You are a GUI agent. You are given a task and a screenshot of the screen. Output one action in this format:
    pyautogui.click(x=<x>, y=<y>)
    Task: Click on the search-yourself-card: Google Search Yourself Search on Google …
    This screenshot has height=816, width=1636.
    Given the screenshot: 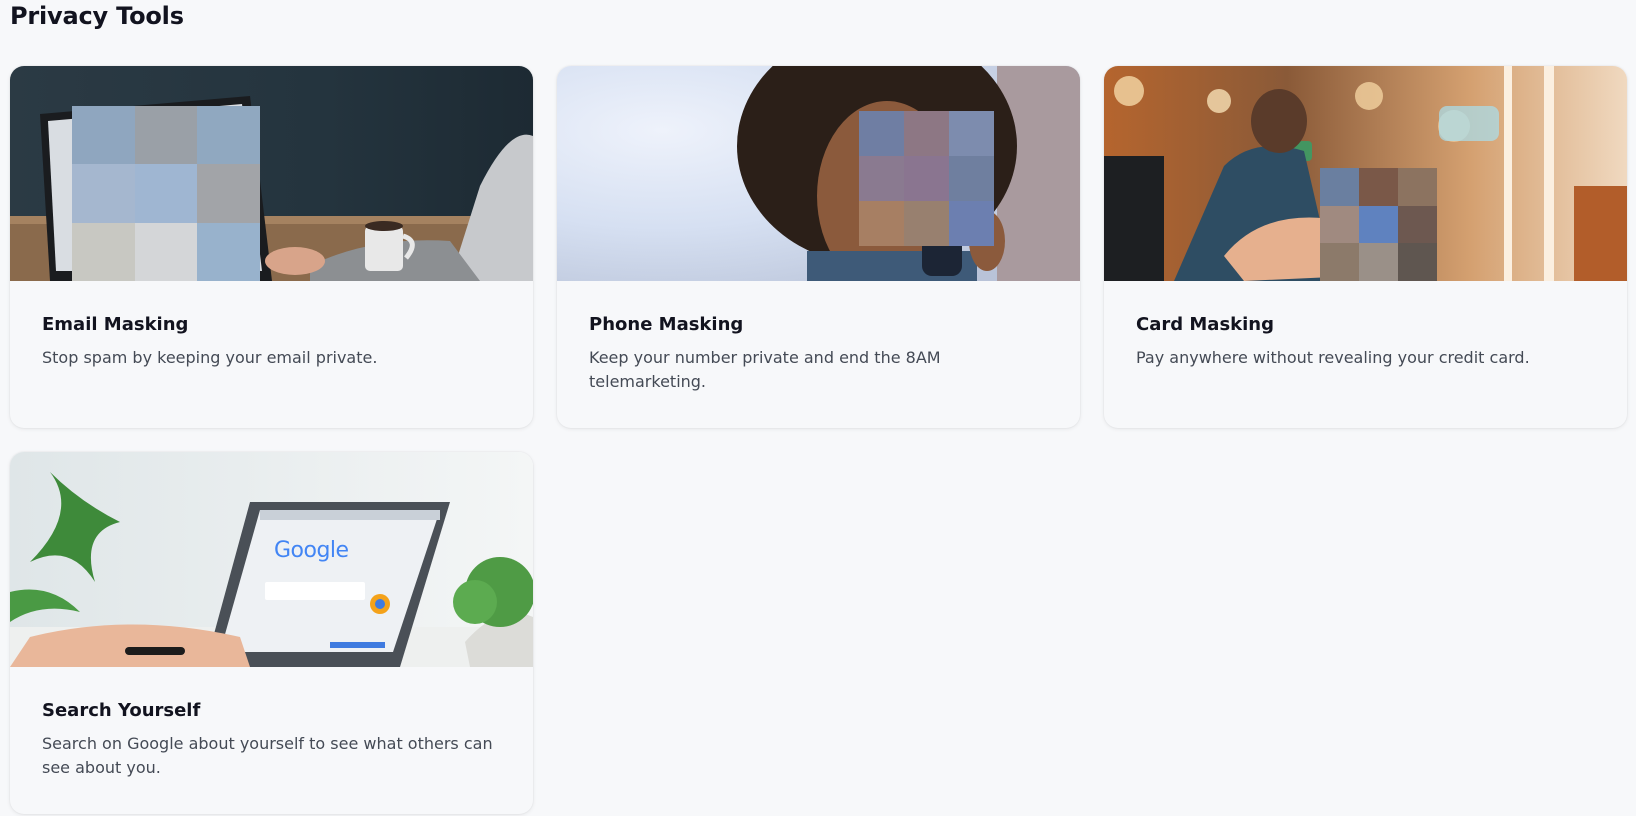 What is the action you would take?
    pyautogui.click(x=271, y=633)
    